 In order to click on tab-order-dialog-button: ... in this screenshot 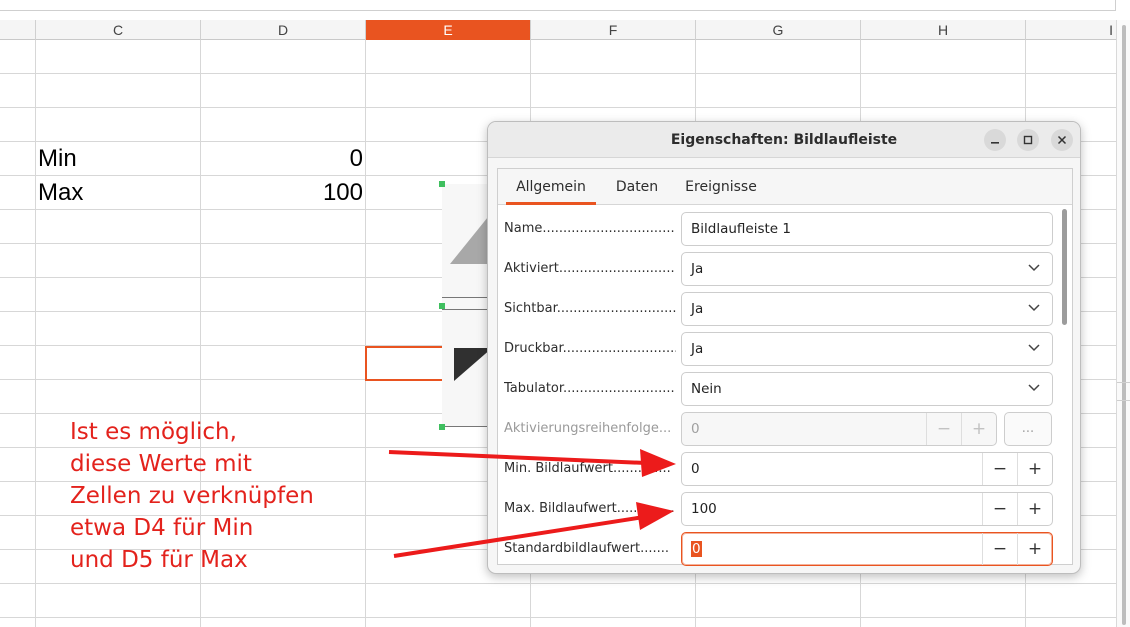, I will do `click(1028, 429)`.